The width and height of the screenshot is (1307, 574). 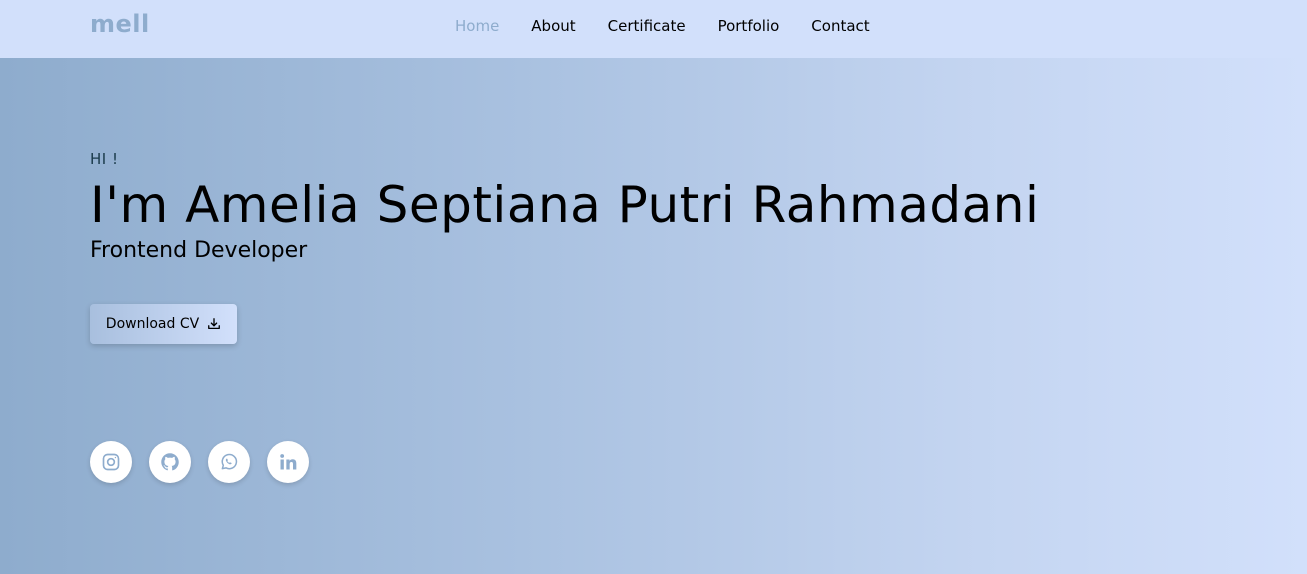 I want to click on instagram-icon, so click(x=111, y=462).